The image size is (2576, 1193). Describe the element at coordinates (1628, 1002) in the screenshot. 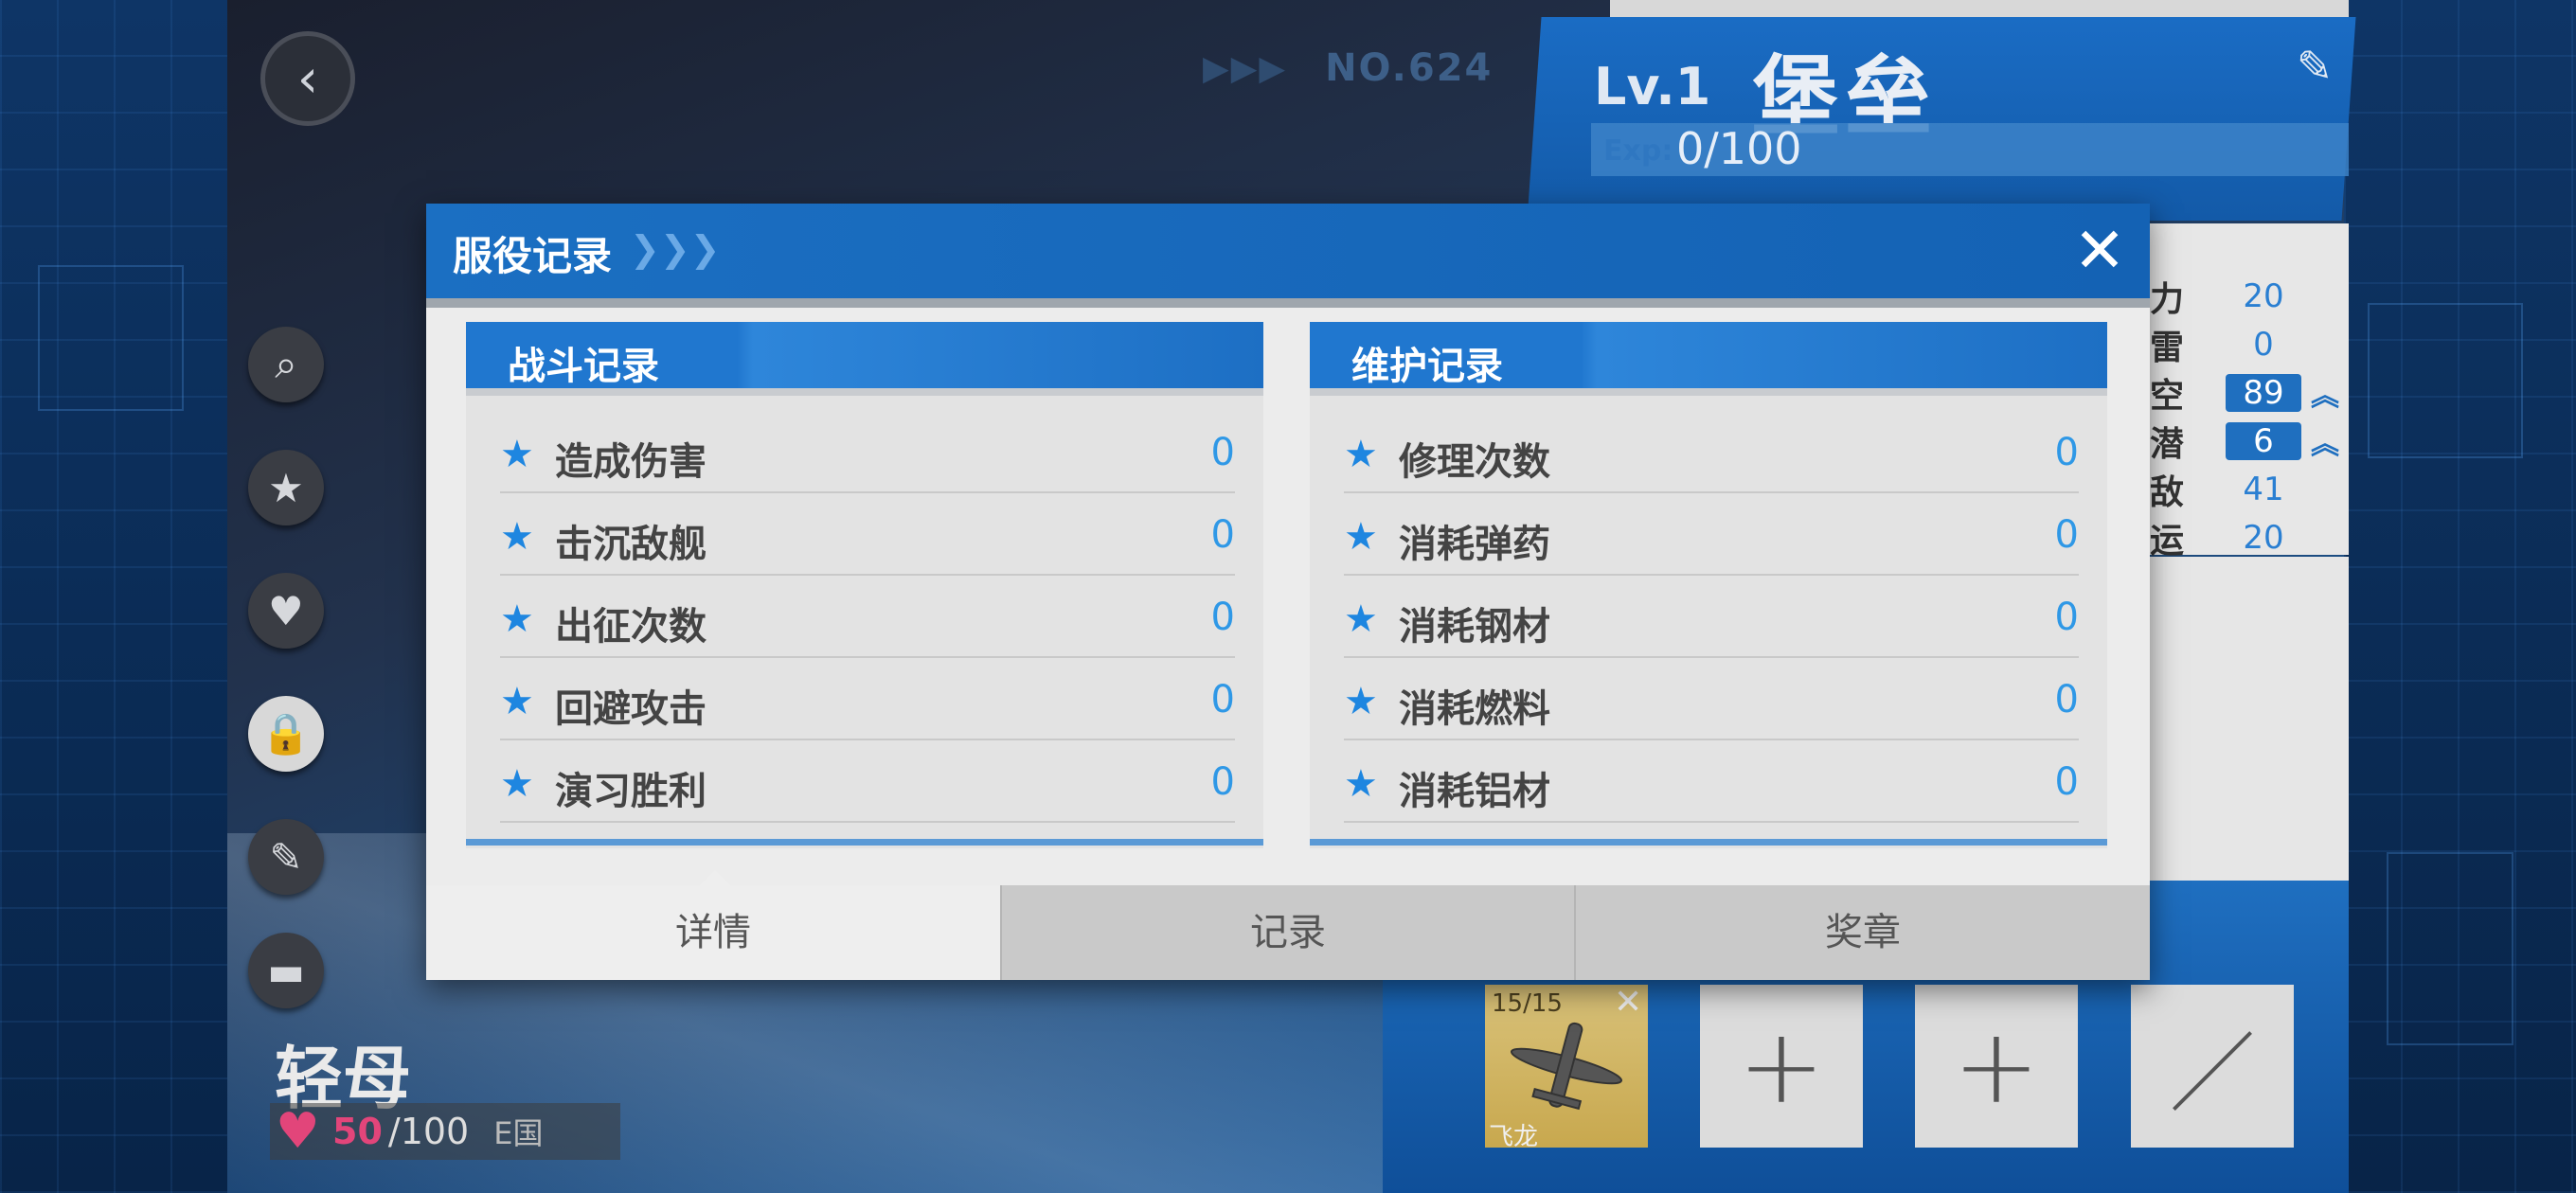

I see `unequip-close-icon: ✕` at that location.